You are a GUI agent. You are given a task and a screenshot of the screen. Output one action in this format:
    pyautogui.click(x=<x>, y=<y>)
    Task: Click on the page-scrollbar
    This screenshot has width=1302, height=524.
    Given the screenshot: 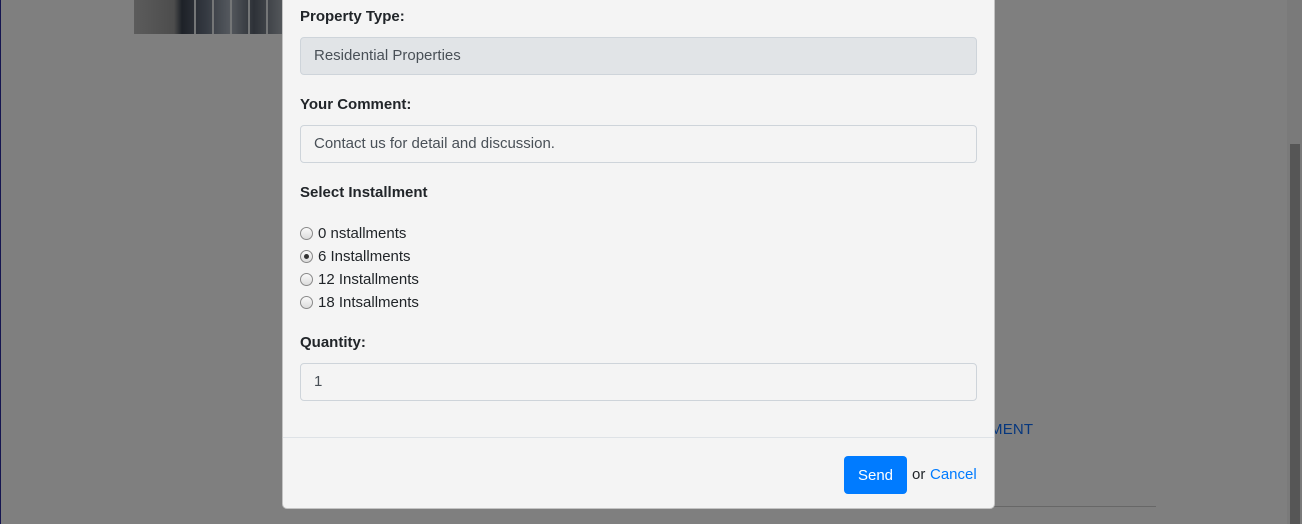 What is the action you would take?
    pyautogui.click(x=1294, y=262)
    